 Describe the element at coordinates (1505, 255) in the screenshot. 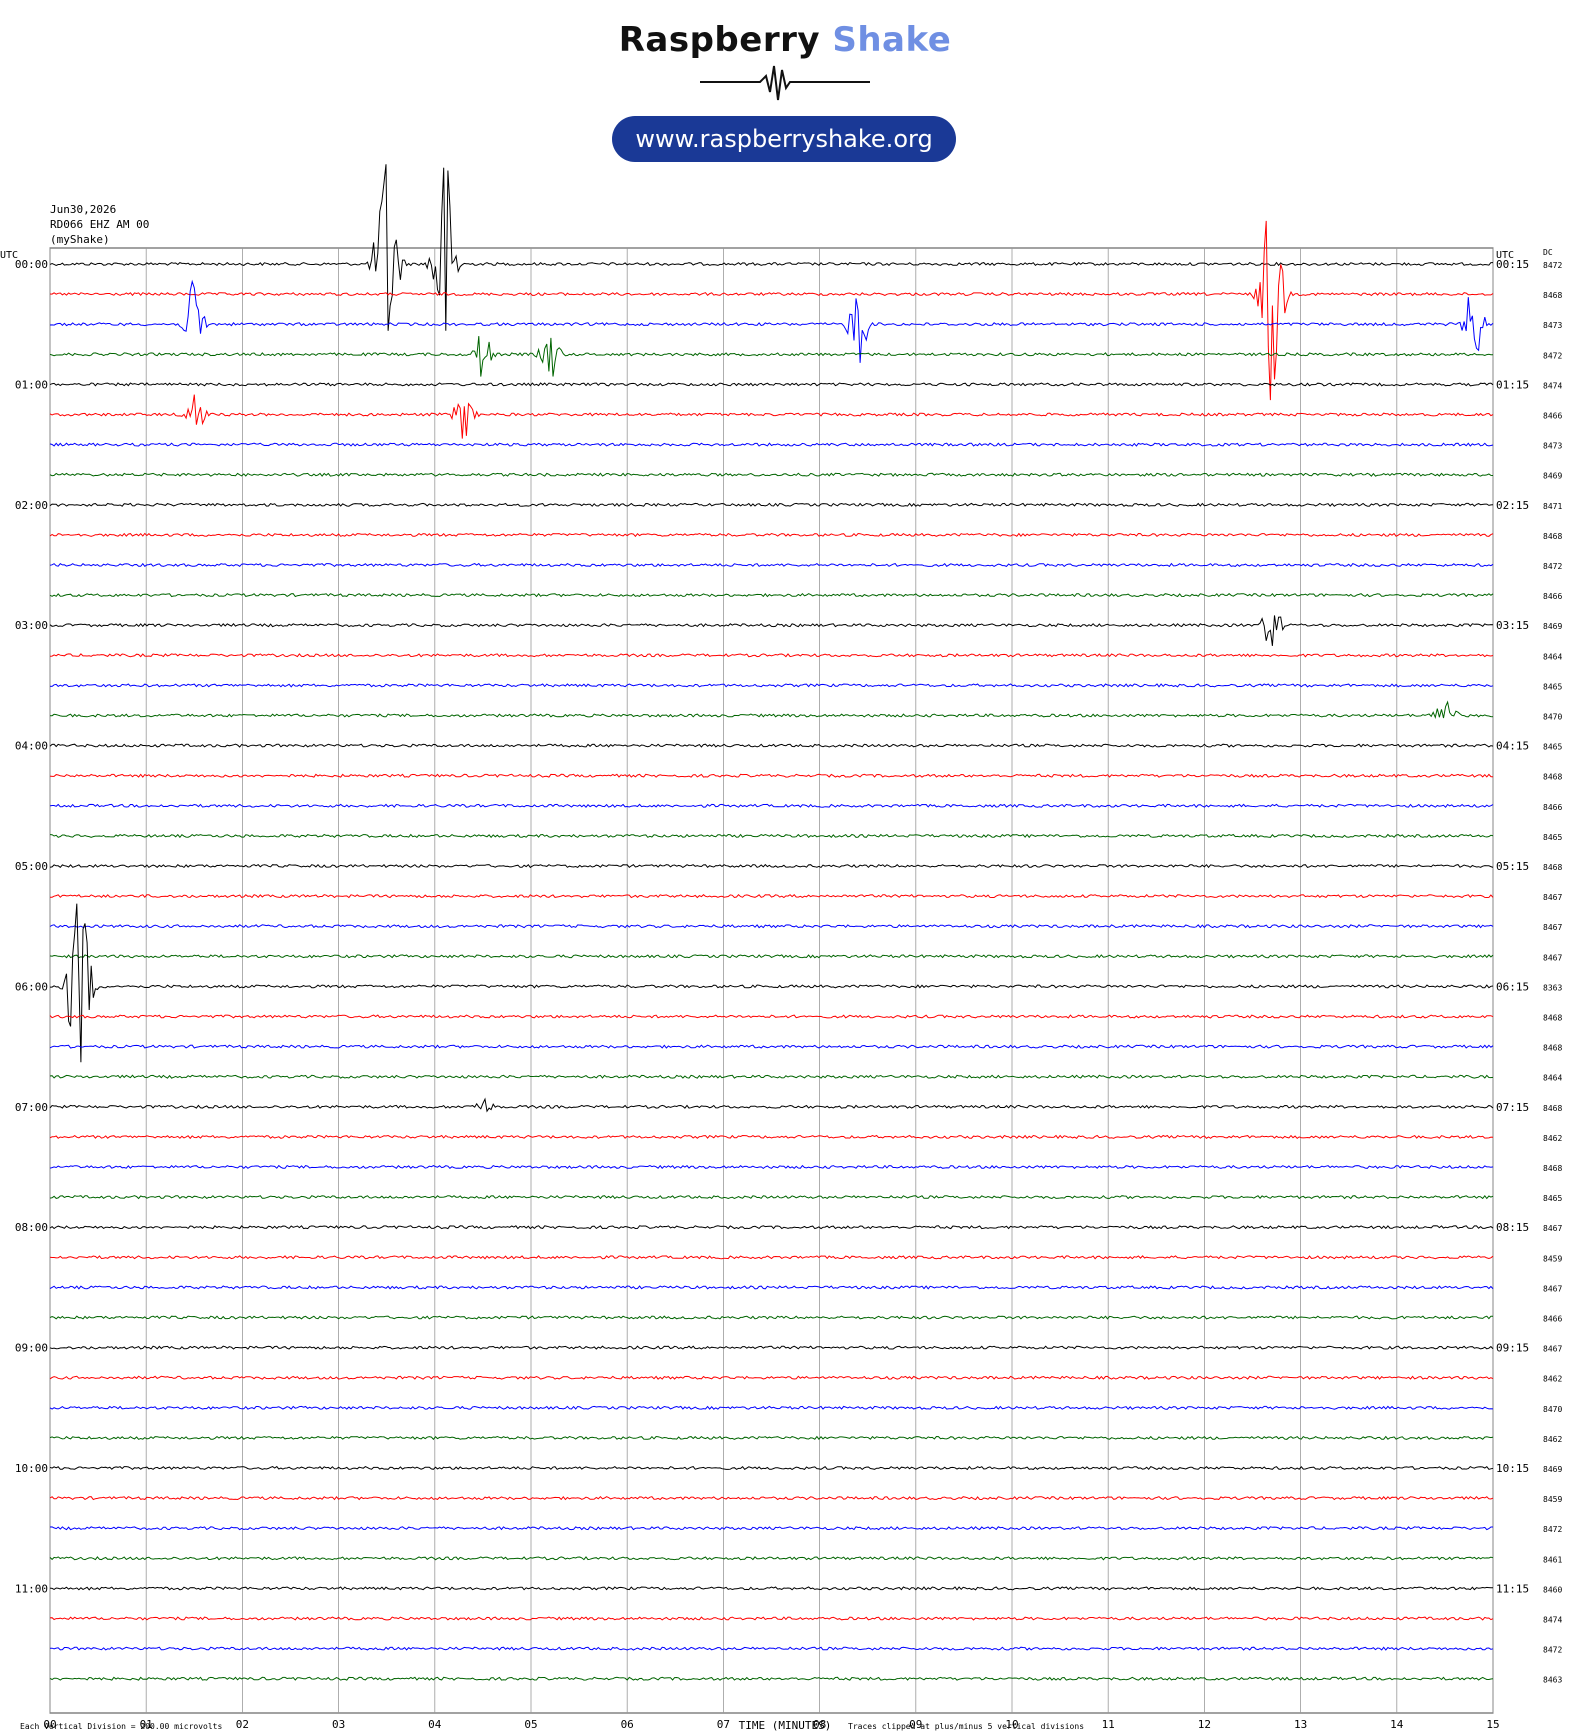

I see `right-axis-title: UTC` at that location.